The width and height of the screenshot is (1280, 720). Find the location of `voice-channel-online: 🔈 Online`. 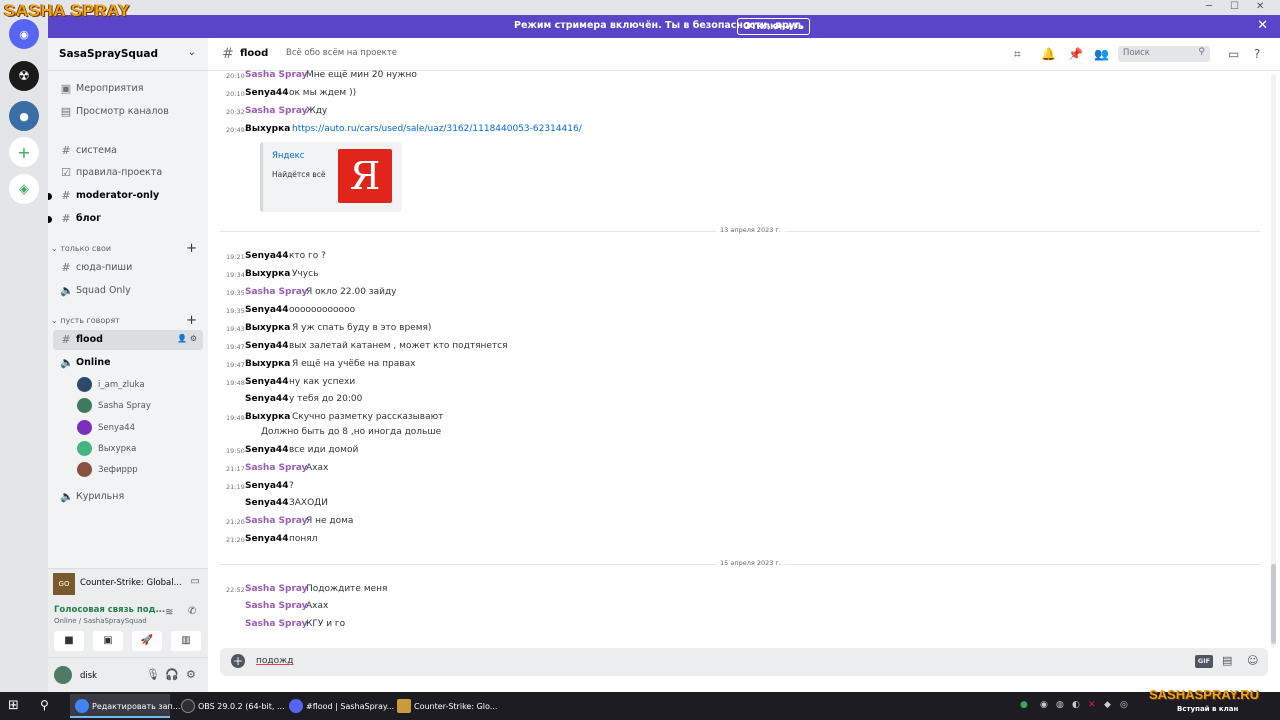

voice-channel-online: 🔈 Online is located at coordinates (128, 363).